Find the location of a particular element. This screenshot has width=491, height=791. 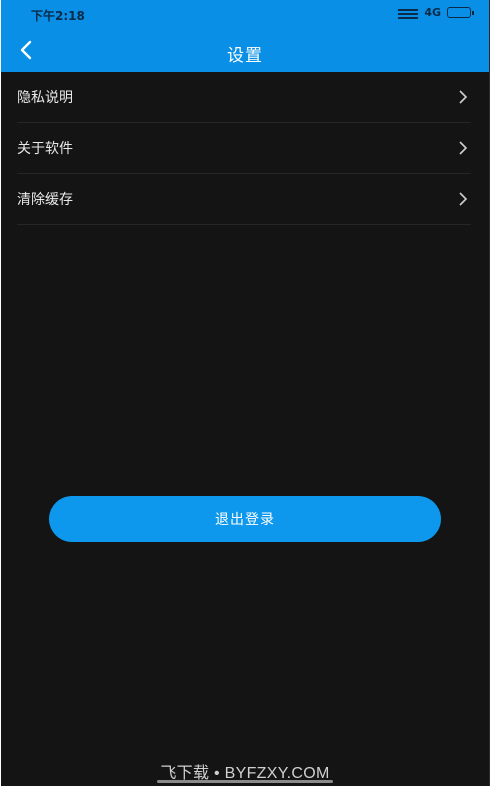

signal-icon is located at coordinates (408, 13).